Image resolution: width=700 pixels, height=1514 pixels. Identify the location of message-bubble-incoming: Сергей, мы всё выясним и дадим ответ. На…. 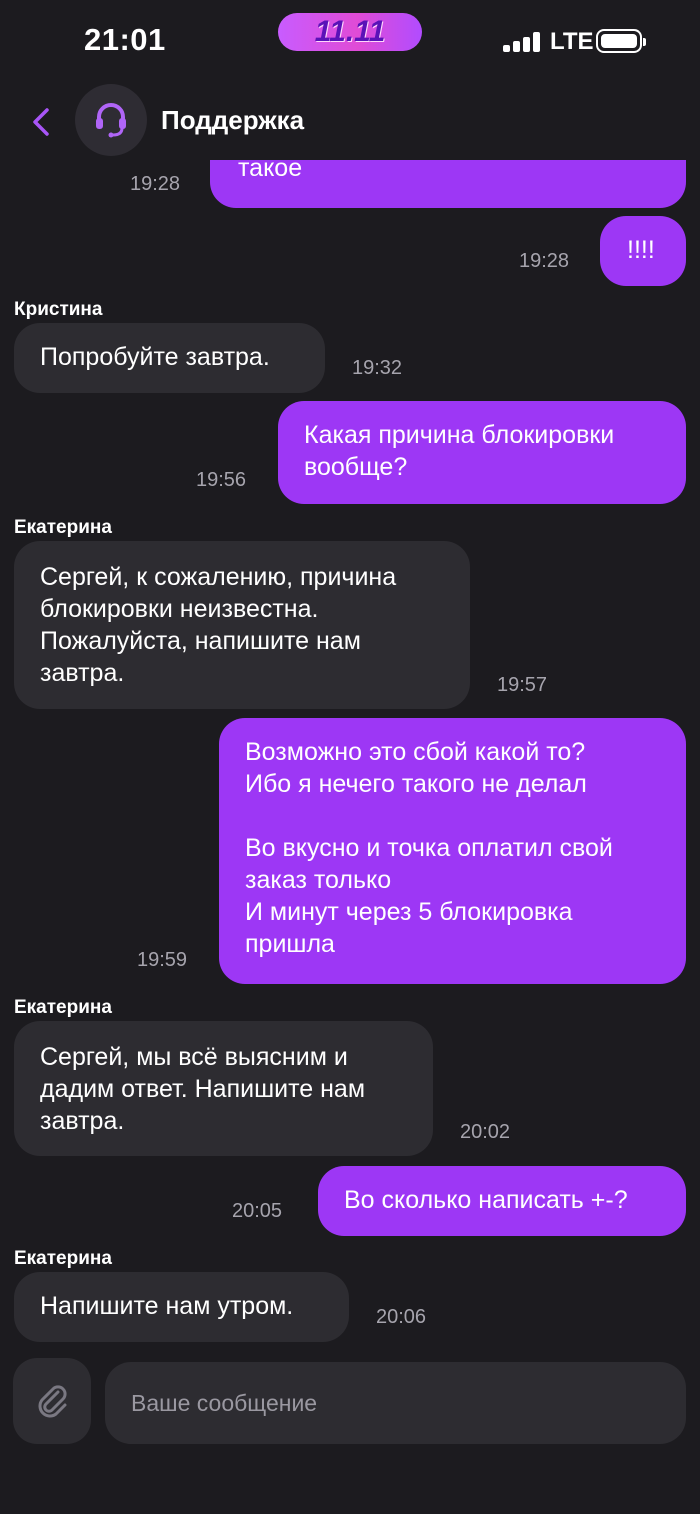
(223, 1088).